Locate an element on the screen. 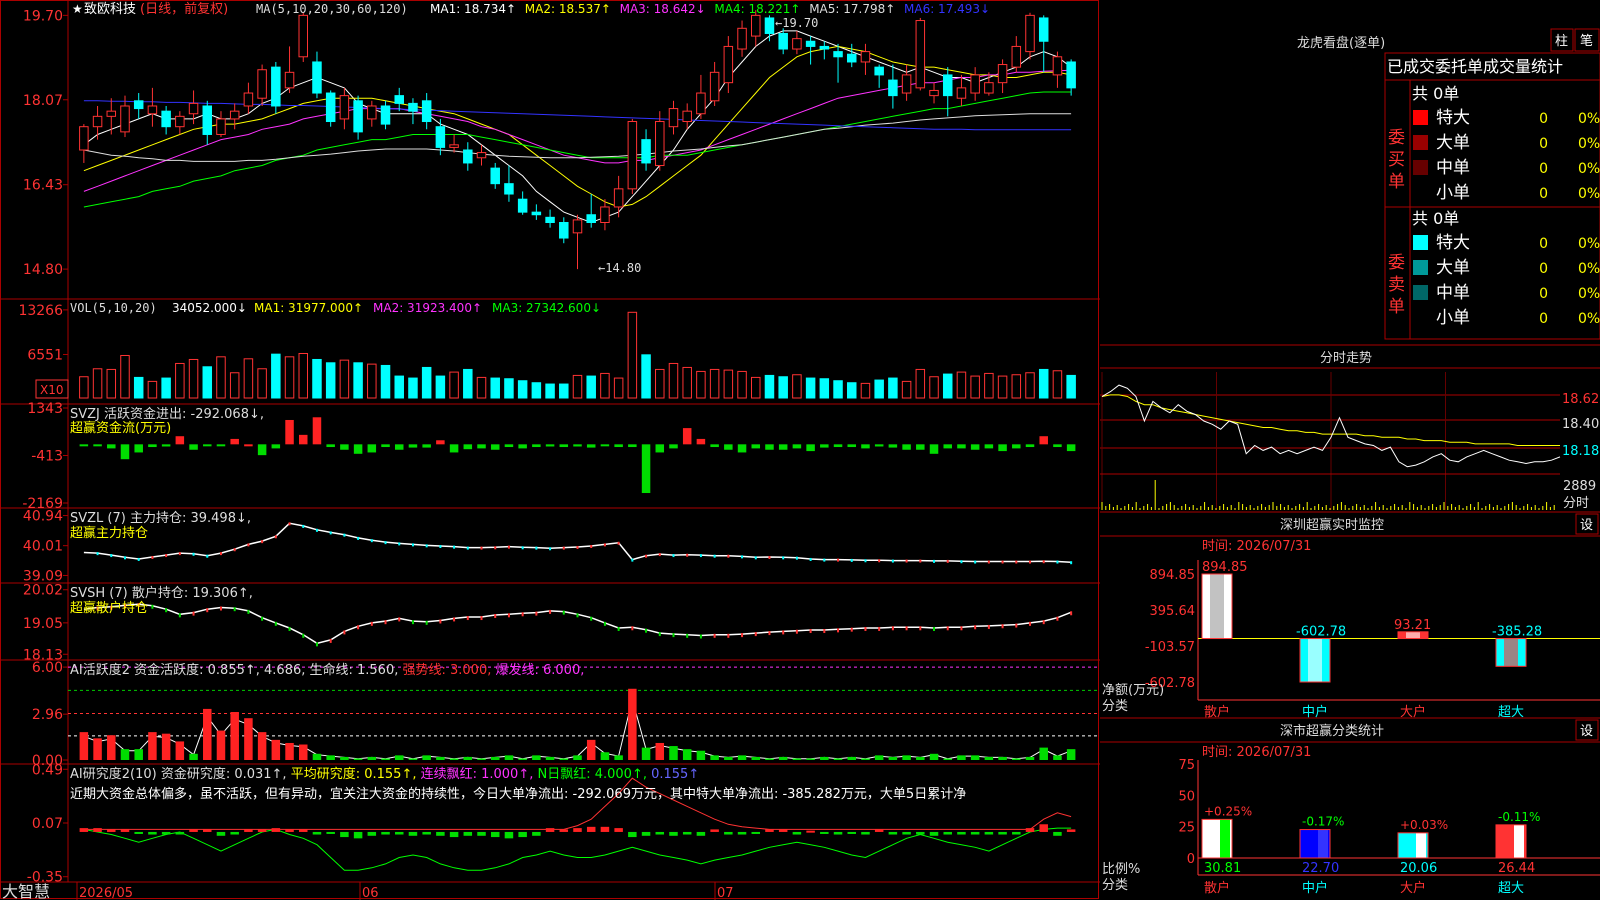 This screenshot has height=900, width=1600. monitor-value-0: 894.85 is located at coordinates (1225, 567).